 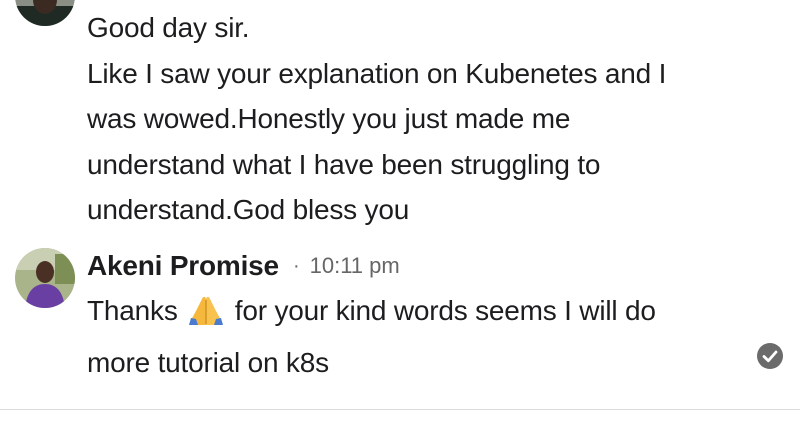 I want to click on sender-name: Akeni Promise, so click(x=183, y=266).